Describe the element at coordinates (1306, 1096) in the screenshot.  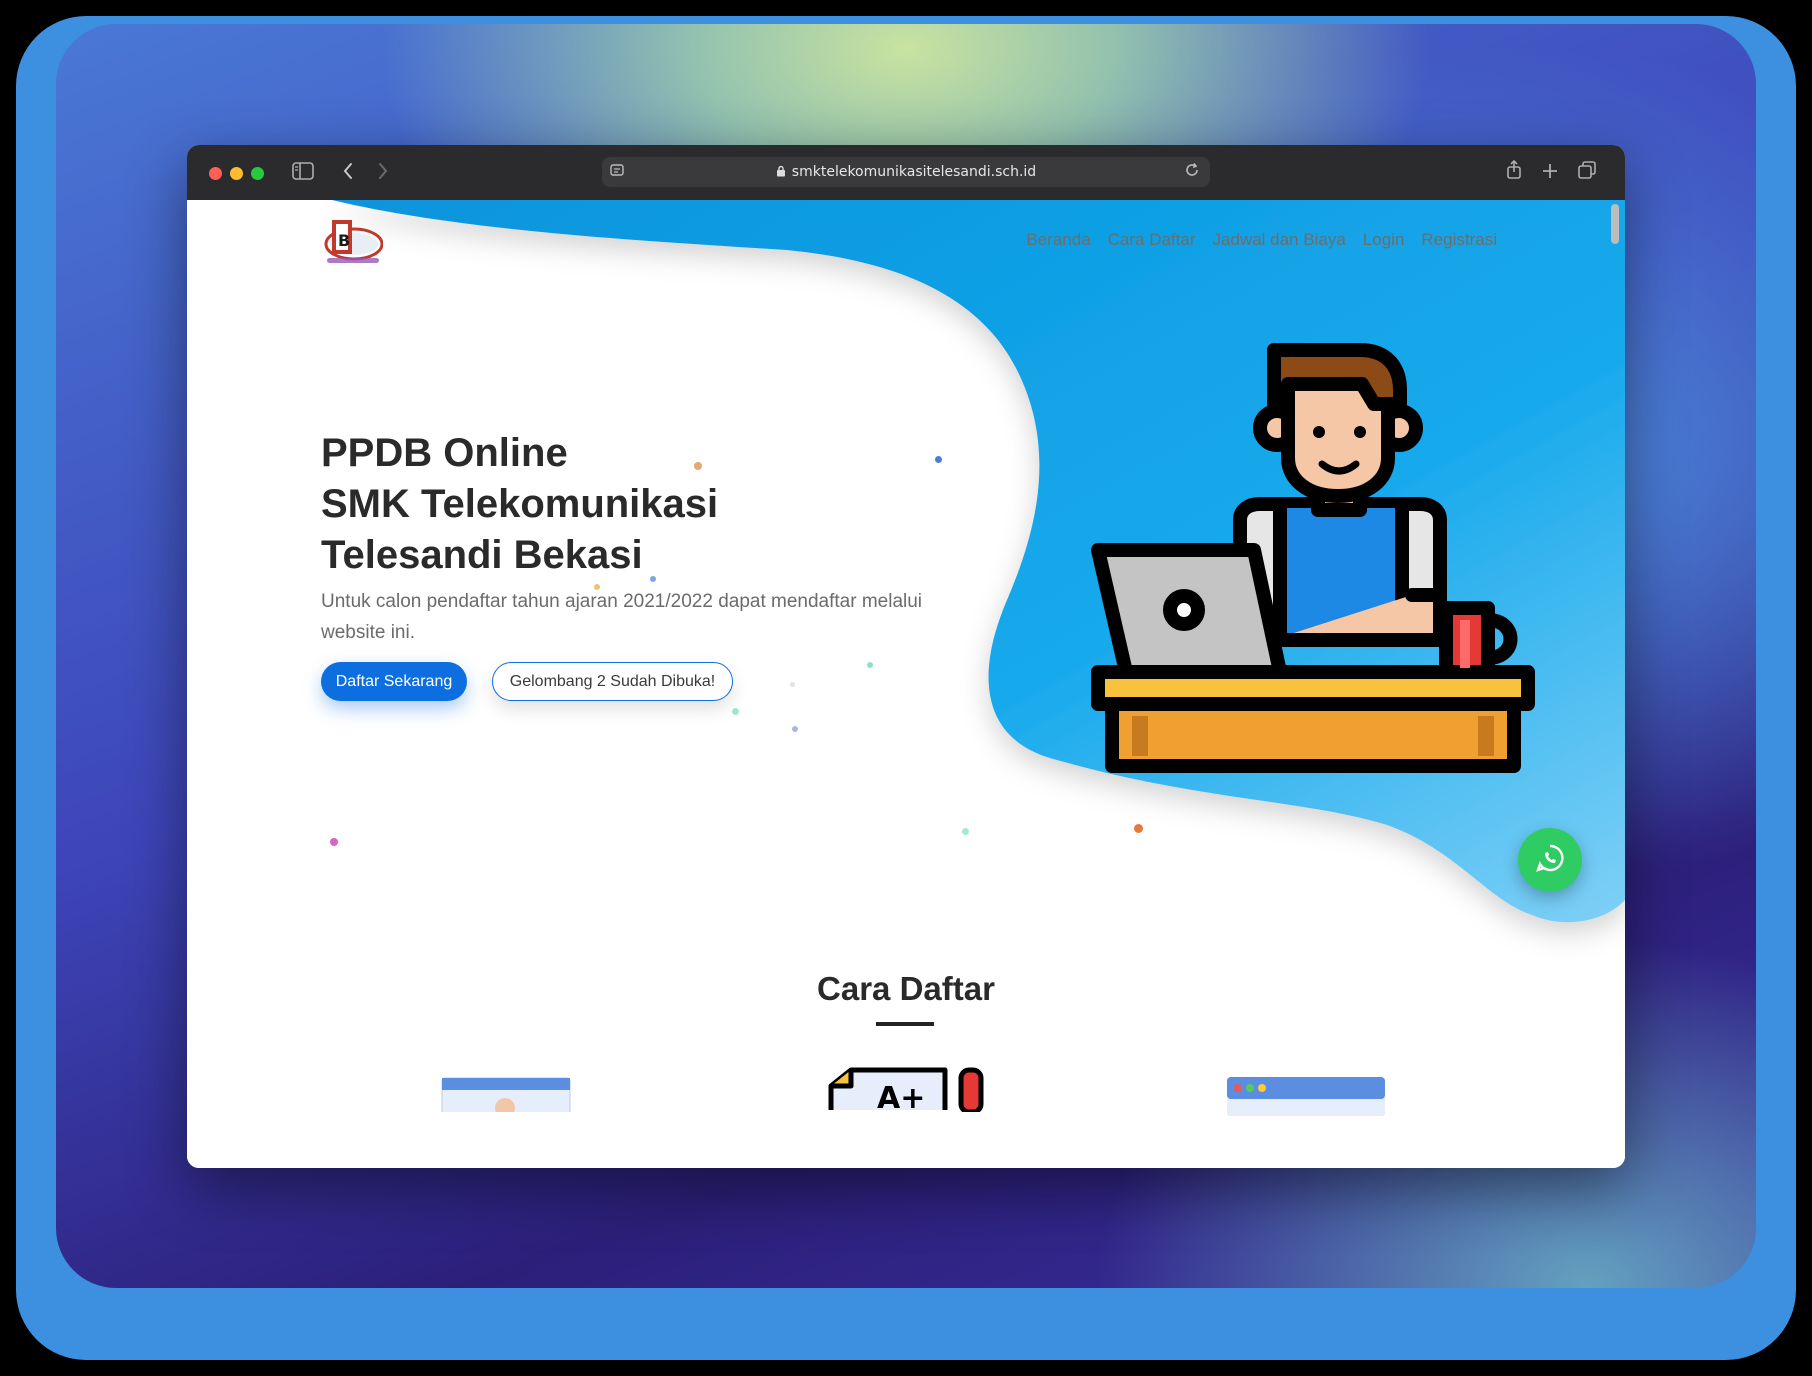
I see `step-3-icon` at that location.